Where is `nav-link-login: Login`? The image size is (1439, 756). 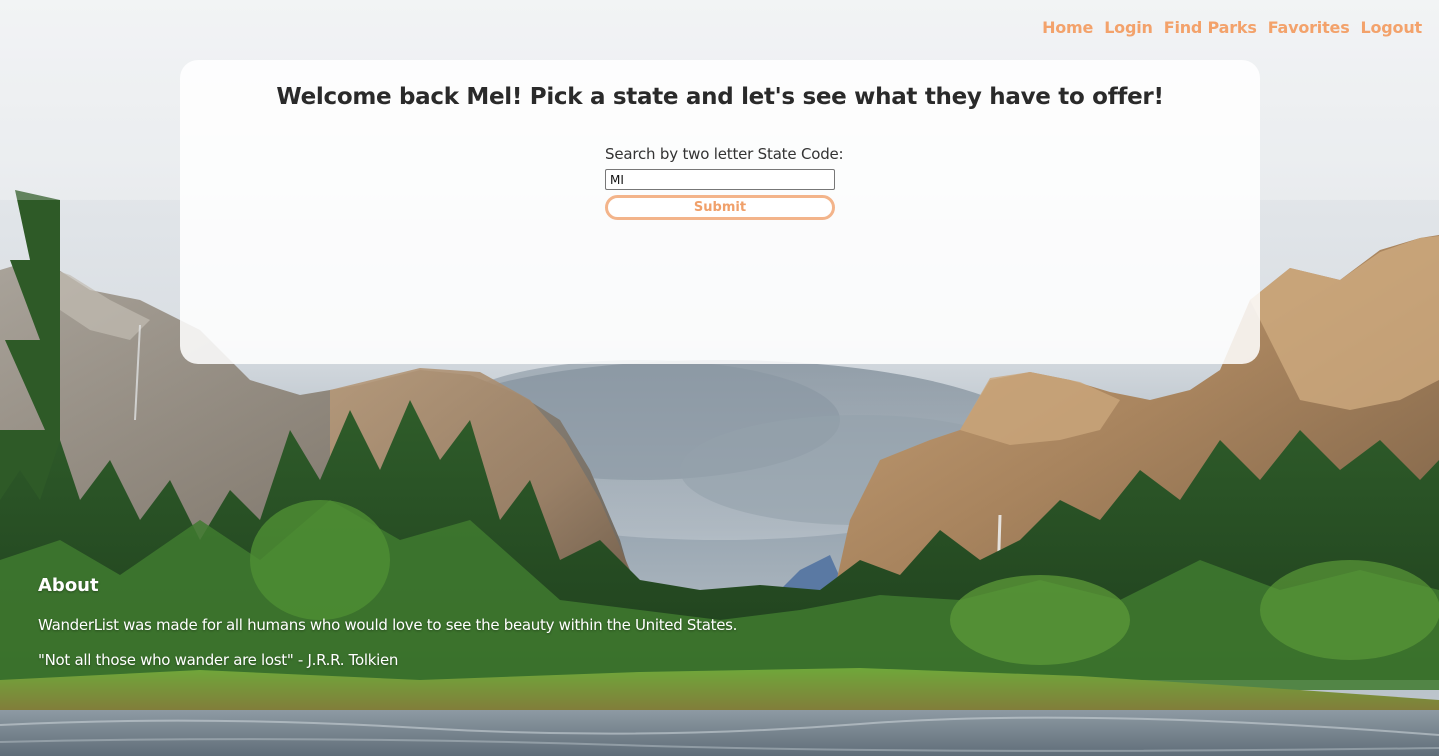 nav-link-login: Login is located at coordinates (1128, 27).